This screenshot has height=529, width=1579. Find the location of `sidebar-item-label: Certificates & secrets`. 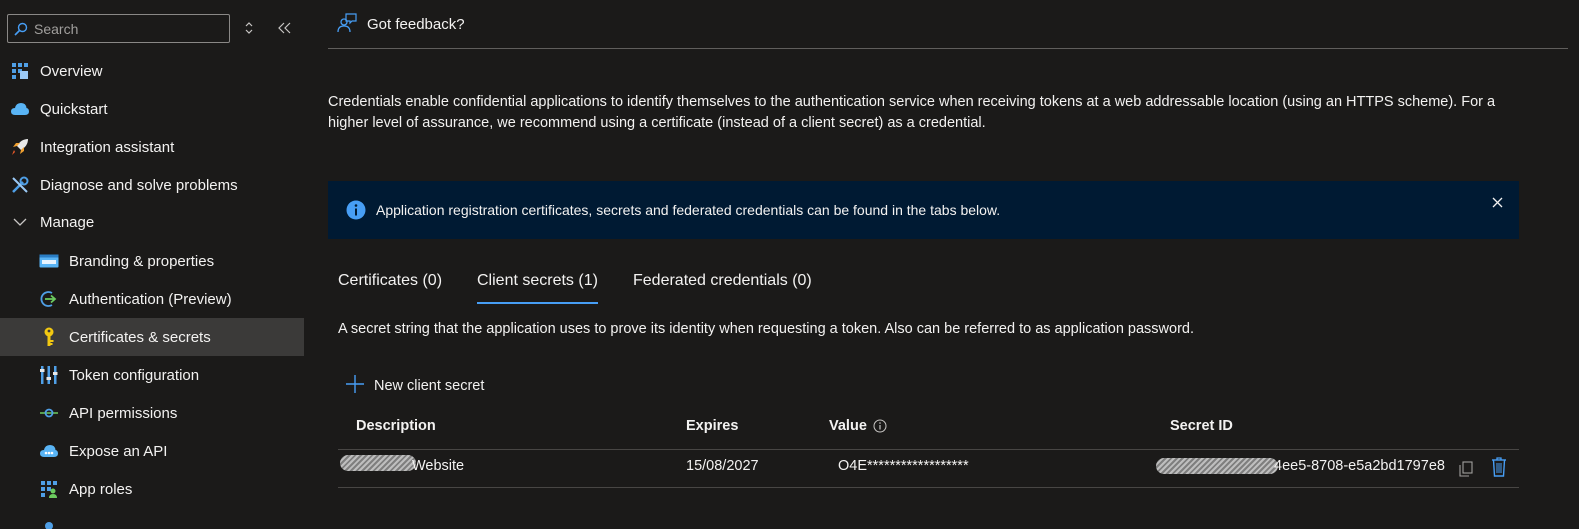

sidebar-item-label: Certificates & secrets is located at coordinates (140, 337).